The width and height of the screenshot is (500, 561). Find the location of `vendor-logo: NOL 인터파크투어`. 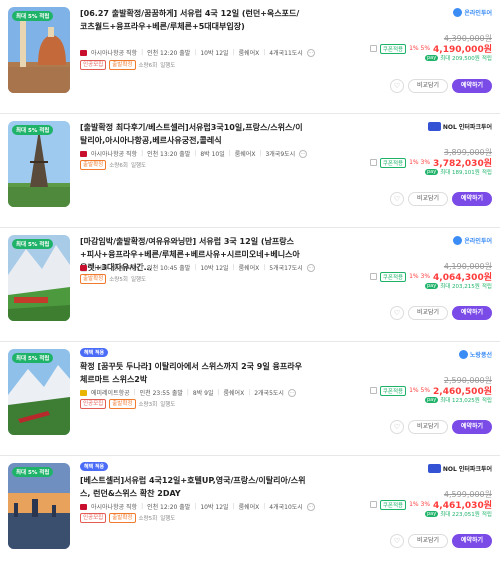

vendor-logo: NOL 인터파크투어 is located at coordinates (459, 468).